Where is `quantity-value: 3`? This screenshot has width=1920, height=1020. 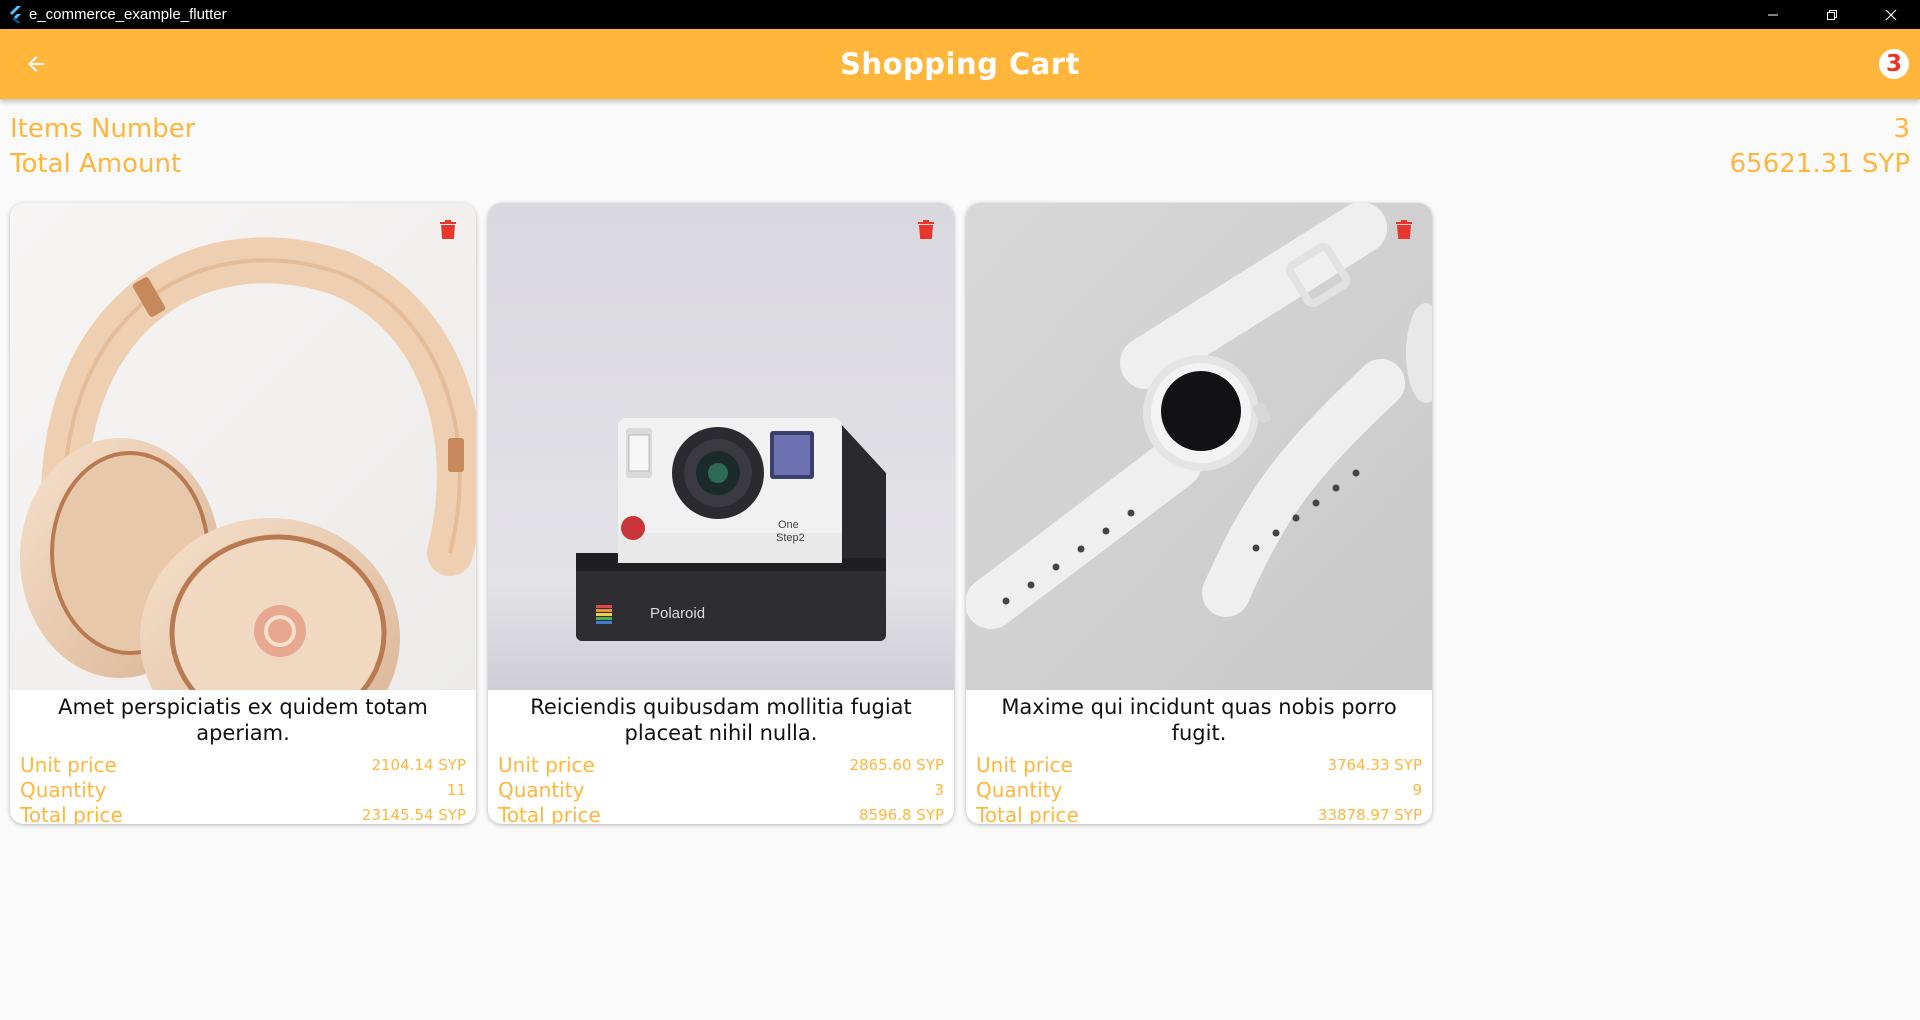
quantity-value: 3 is located at coordinates (939, 789).